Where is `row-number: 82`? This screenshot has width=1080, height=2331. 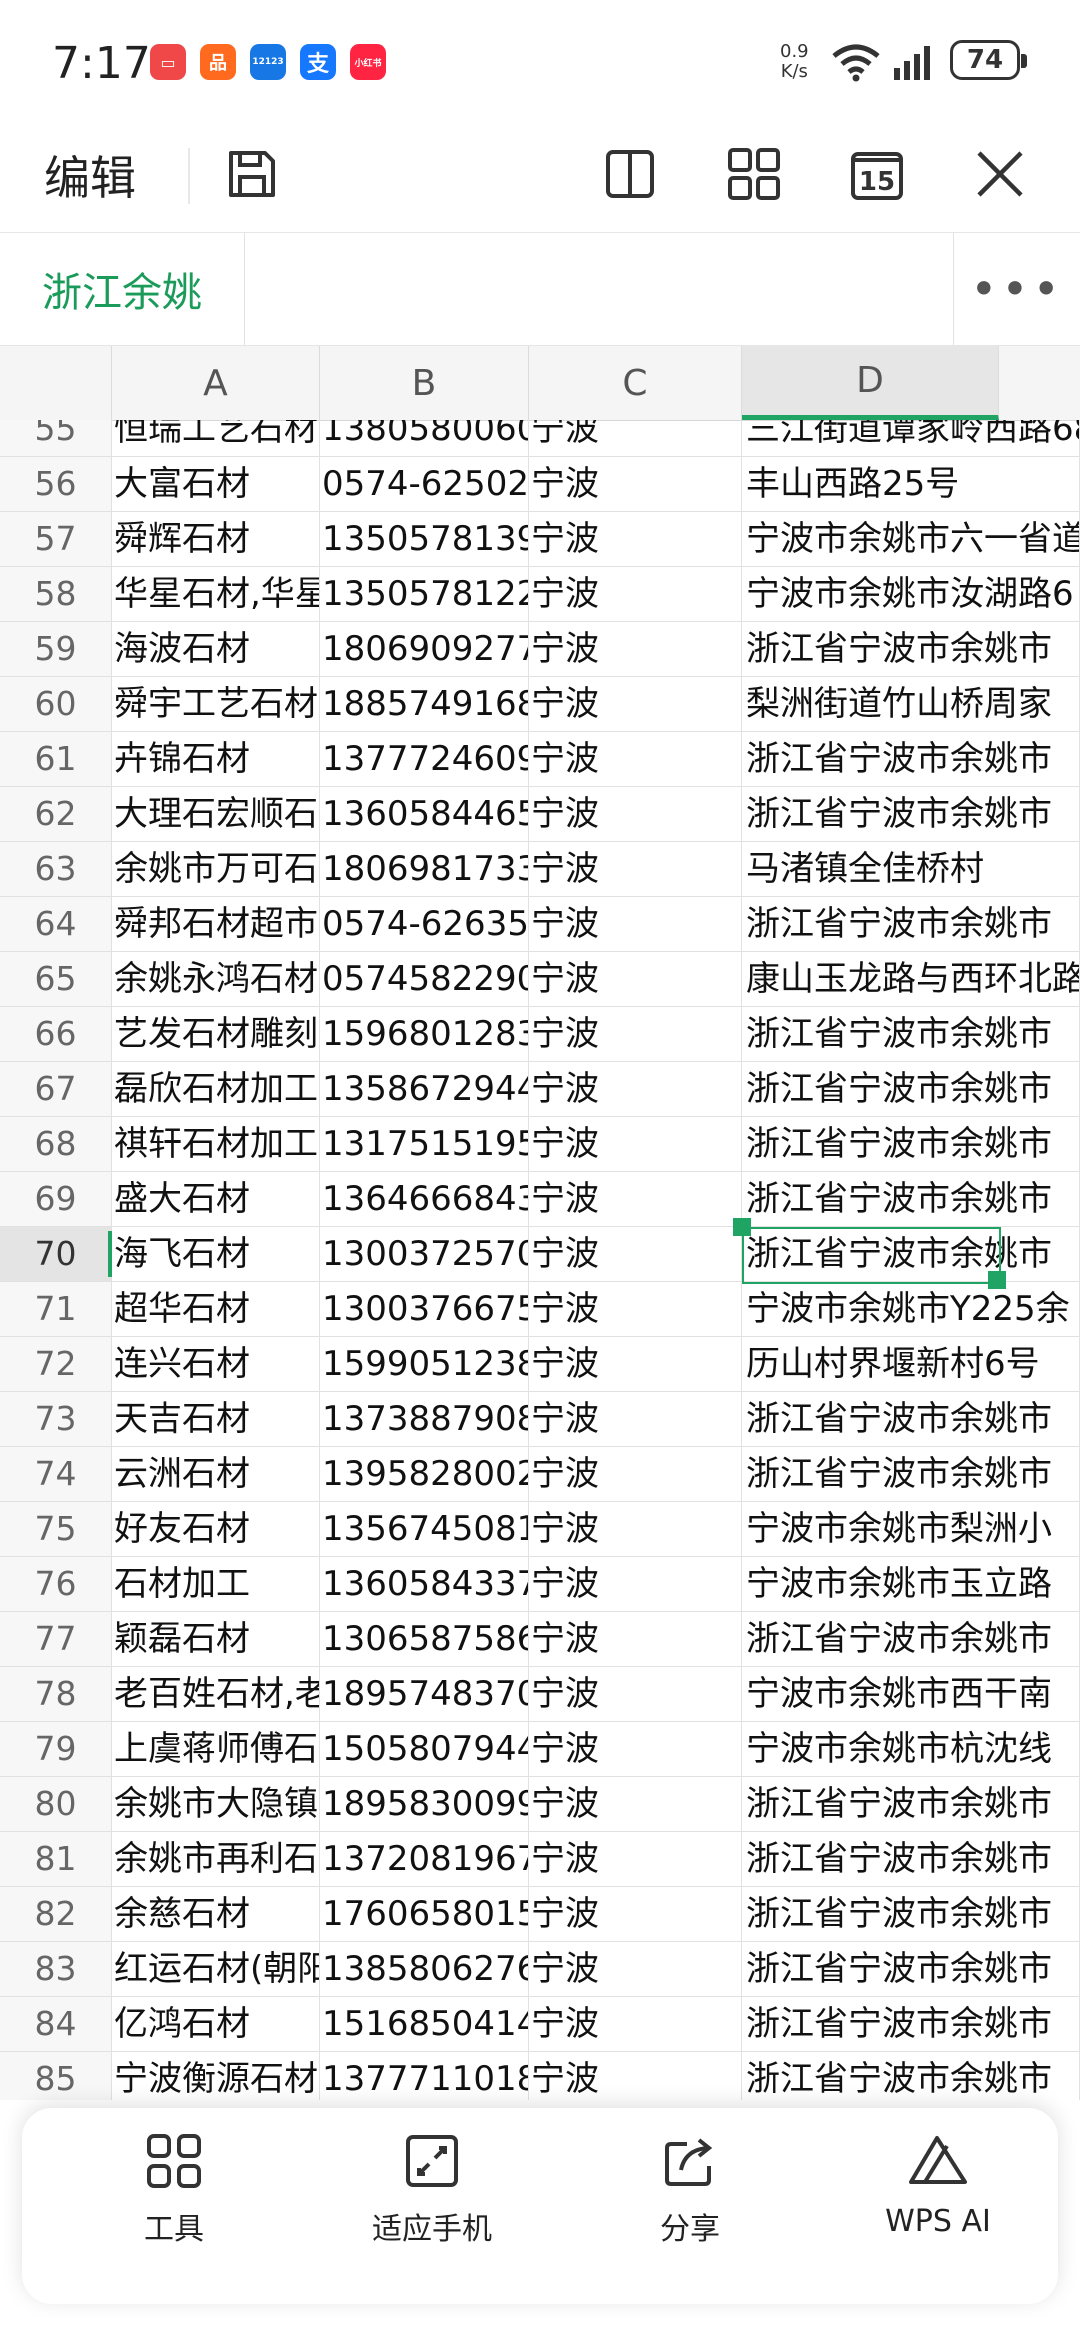
row-number: 82 is located at coordinates (56, 1914).